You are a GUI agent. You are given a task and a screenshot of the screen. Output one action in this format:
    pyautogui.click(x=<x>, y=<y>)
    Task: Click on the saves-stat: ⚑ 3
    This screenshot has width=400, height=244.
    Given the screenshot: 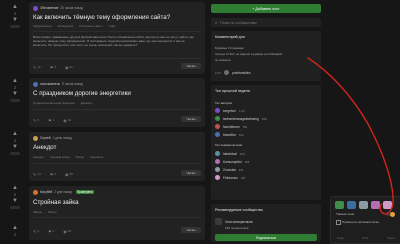 What is the action you would take?
    pyautogui.click(x=53, y=67)
    